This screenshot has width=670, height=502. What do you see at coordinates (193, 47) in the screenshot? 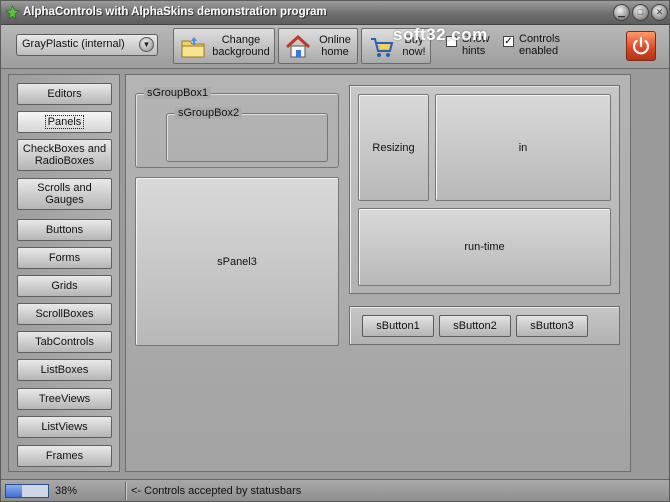
I see `folder-icon` at bounding box center [193, 47].